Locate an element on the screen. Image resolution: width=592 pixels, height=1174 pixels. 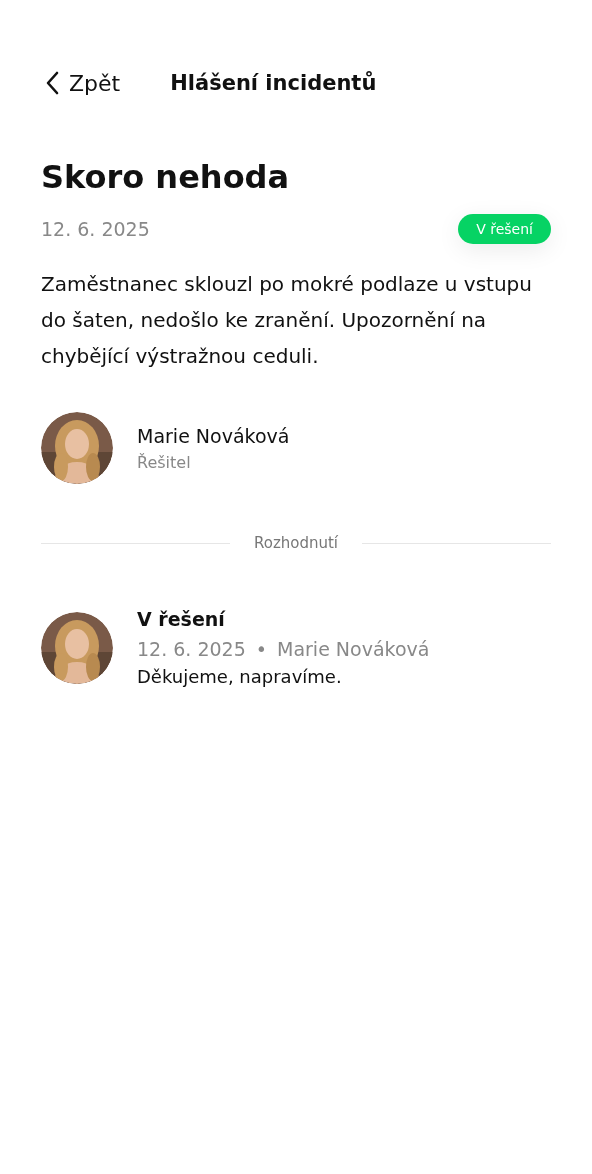
back-icon is located at coordinates (52, 83).